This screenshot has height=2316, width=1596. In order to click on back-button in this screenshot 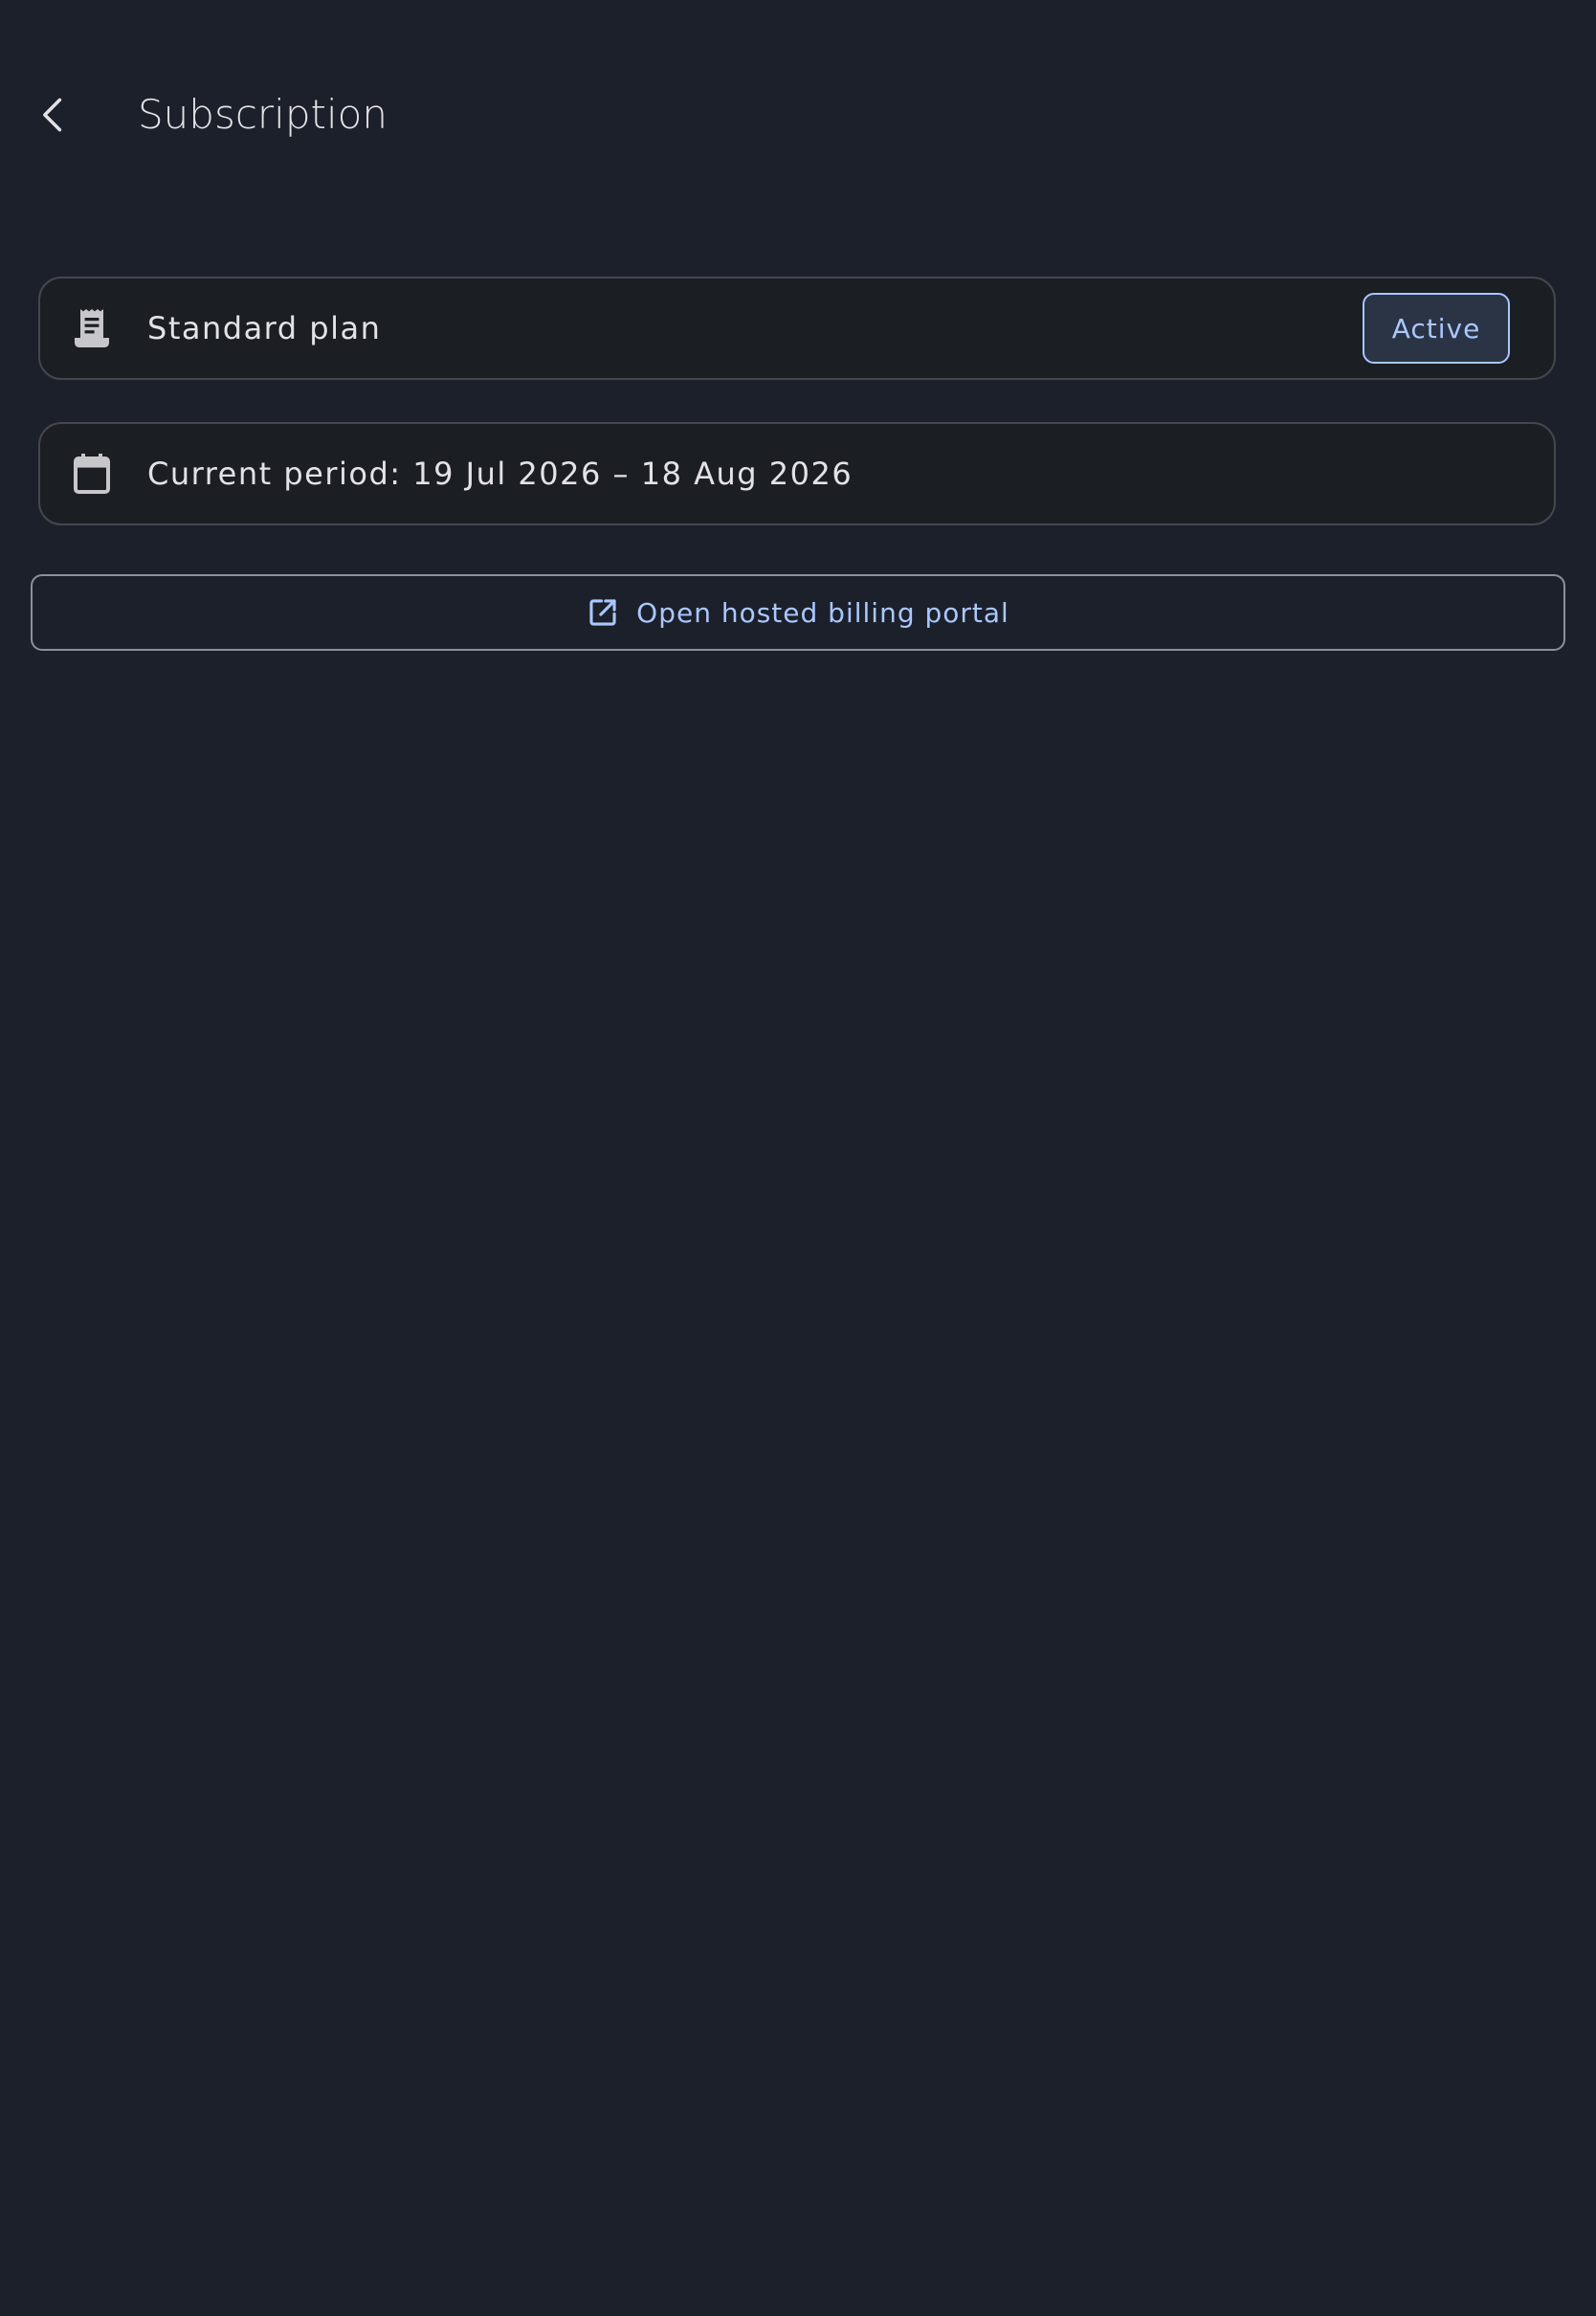, I will do `click(54, 115)`.